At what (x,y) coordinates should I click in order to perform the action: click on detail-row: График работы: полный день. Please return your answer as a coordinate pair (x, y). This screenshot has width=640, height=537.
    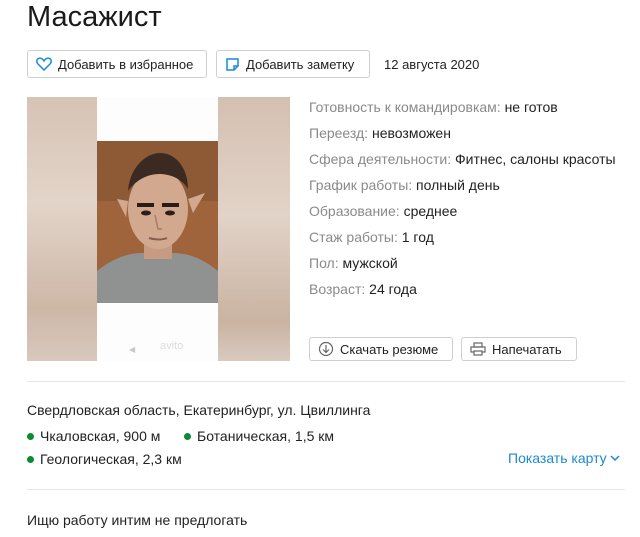
    Looking at the image, I should click on (469, 185).